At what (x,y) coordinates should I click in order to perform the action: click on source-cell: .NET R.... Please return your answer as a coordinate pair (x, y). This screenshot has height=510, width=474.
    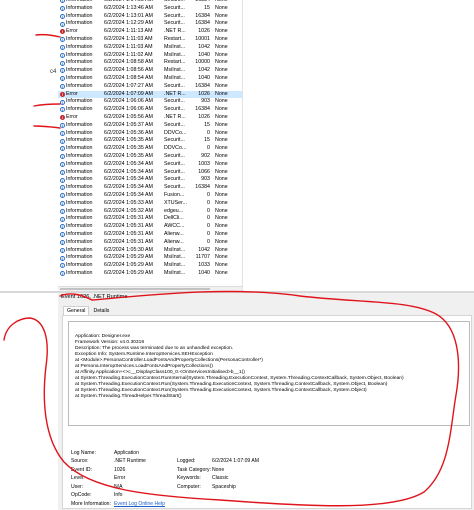
    Looking at the image, I should click on (175, 31).